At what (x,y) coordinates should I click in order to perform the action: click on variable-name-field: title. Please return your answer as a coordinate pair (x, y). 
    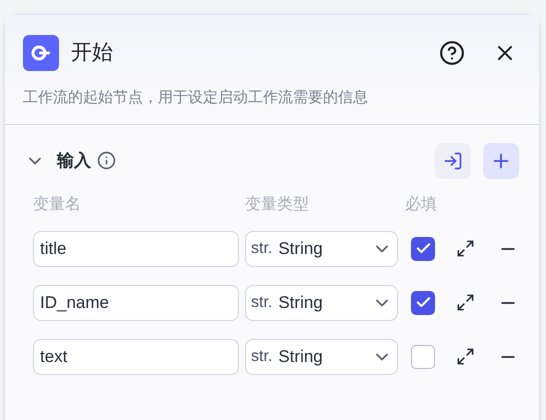
    Looking at the image, I should click on (136, 248).